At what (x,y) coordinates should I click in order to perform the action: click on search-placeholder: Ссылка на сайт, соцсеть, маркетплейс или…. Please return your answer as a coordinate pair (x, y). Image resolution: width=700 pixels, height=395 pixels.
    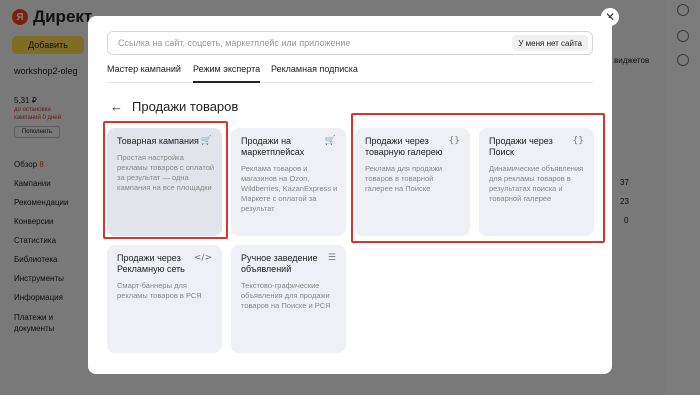
    Looking at the image, I should click on (234, 43).